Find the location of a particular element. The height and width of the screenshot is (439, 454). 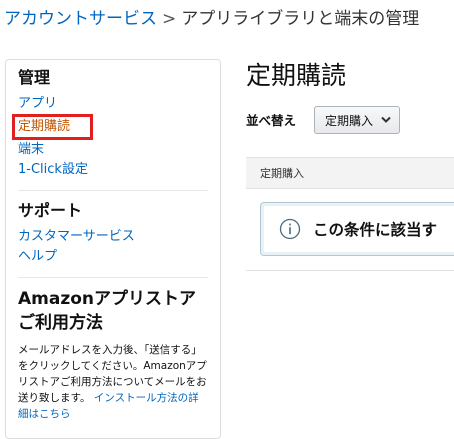

table-header: 定期購入 is located at coordinates (350, 173).